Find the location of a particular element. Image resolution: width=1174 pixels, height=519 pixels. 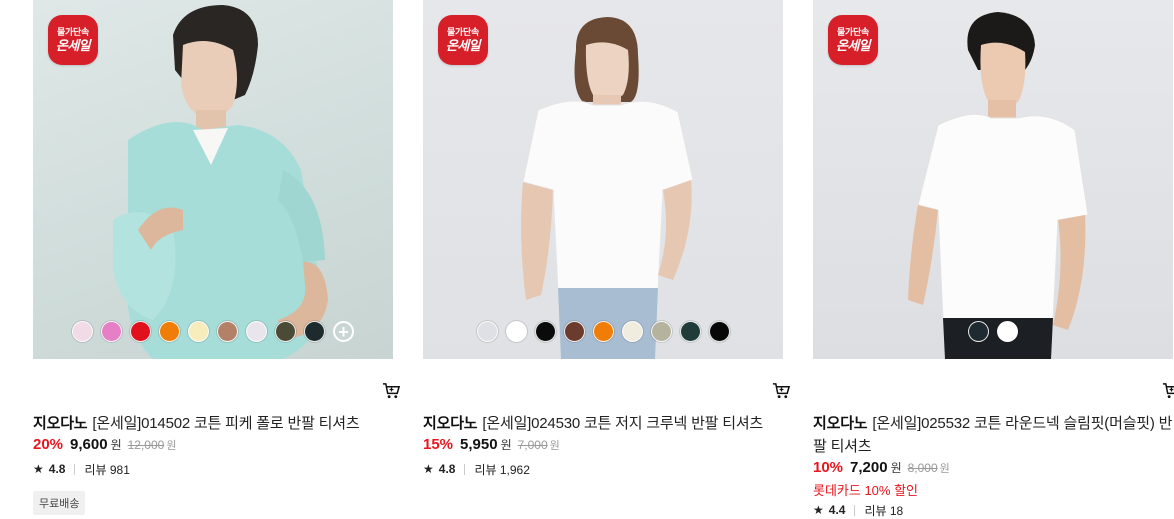

price-row: 20% 9,600 원 12,000 원 is located at coordinates (213, 447).